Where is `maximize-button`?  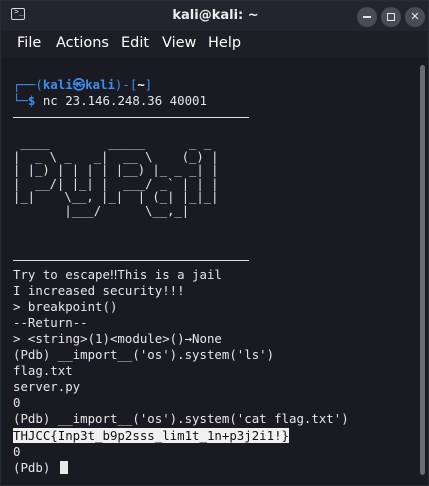 maximize-button is located at coordinates (391, 17).